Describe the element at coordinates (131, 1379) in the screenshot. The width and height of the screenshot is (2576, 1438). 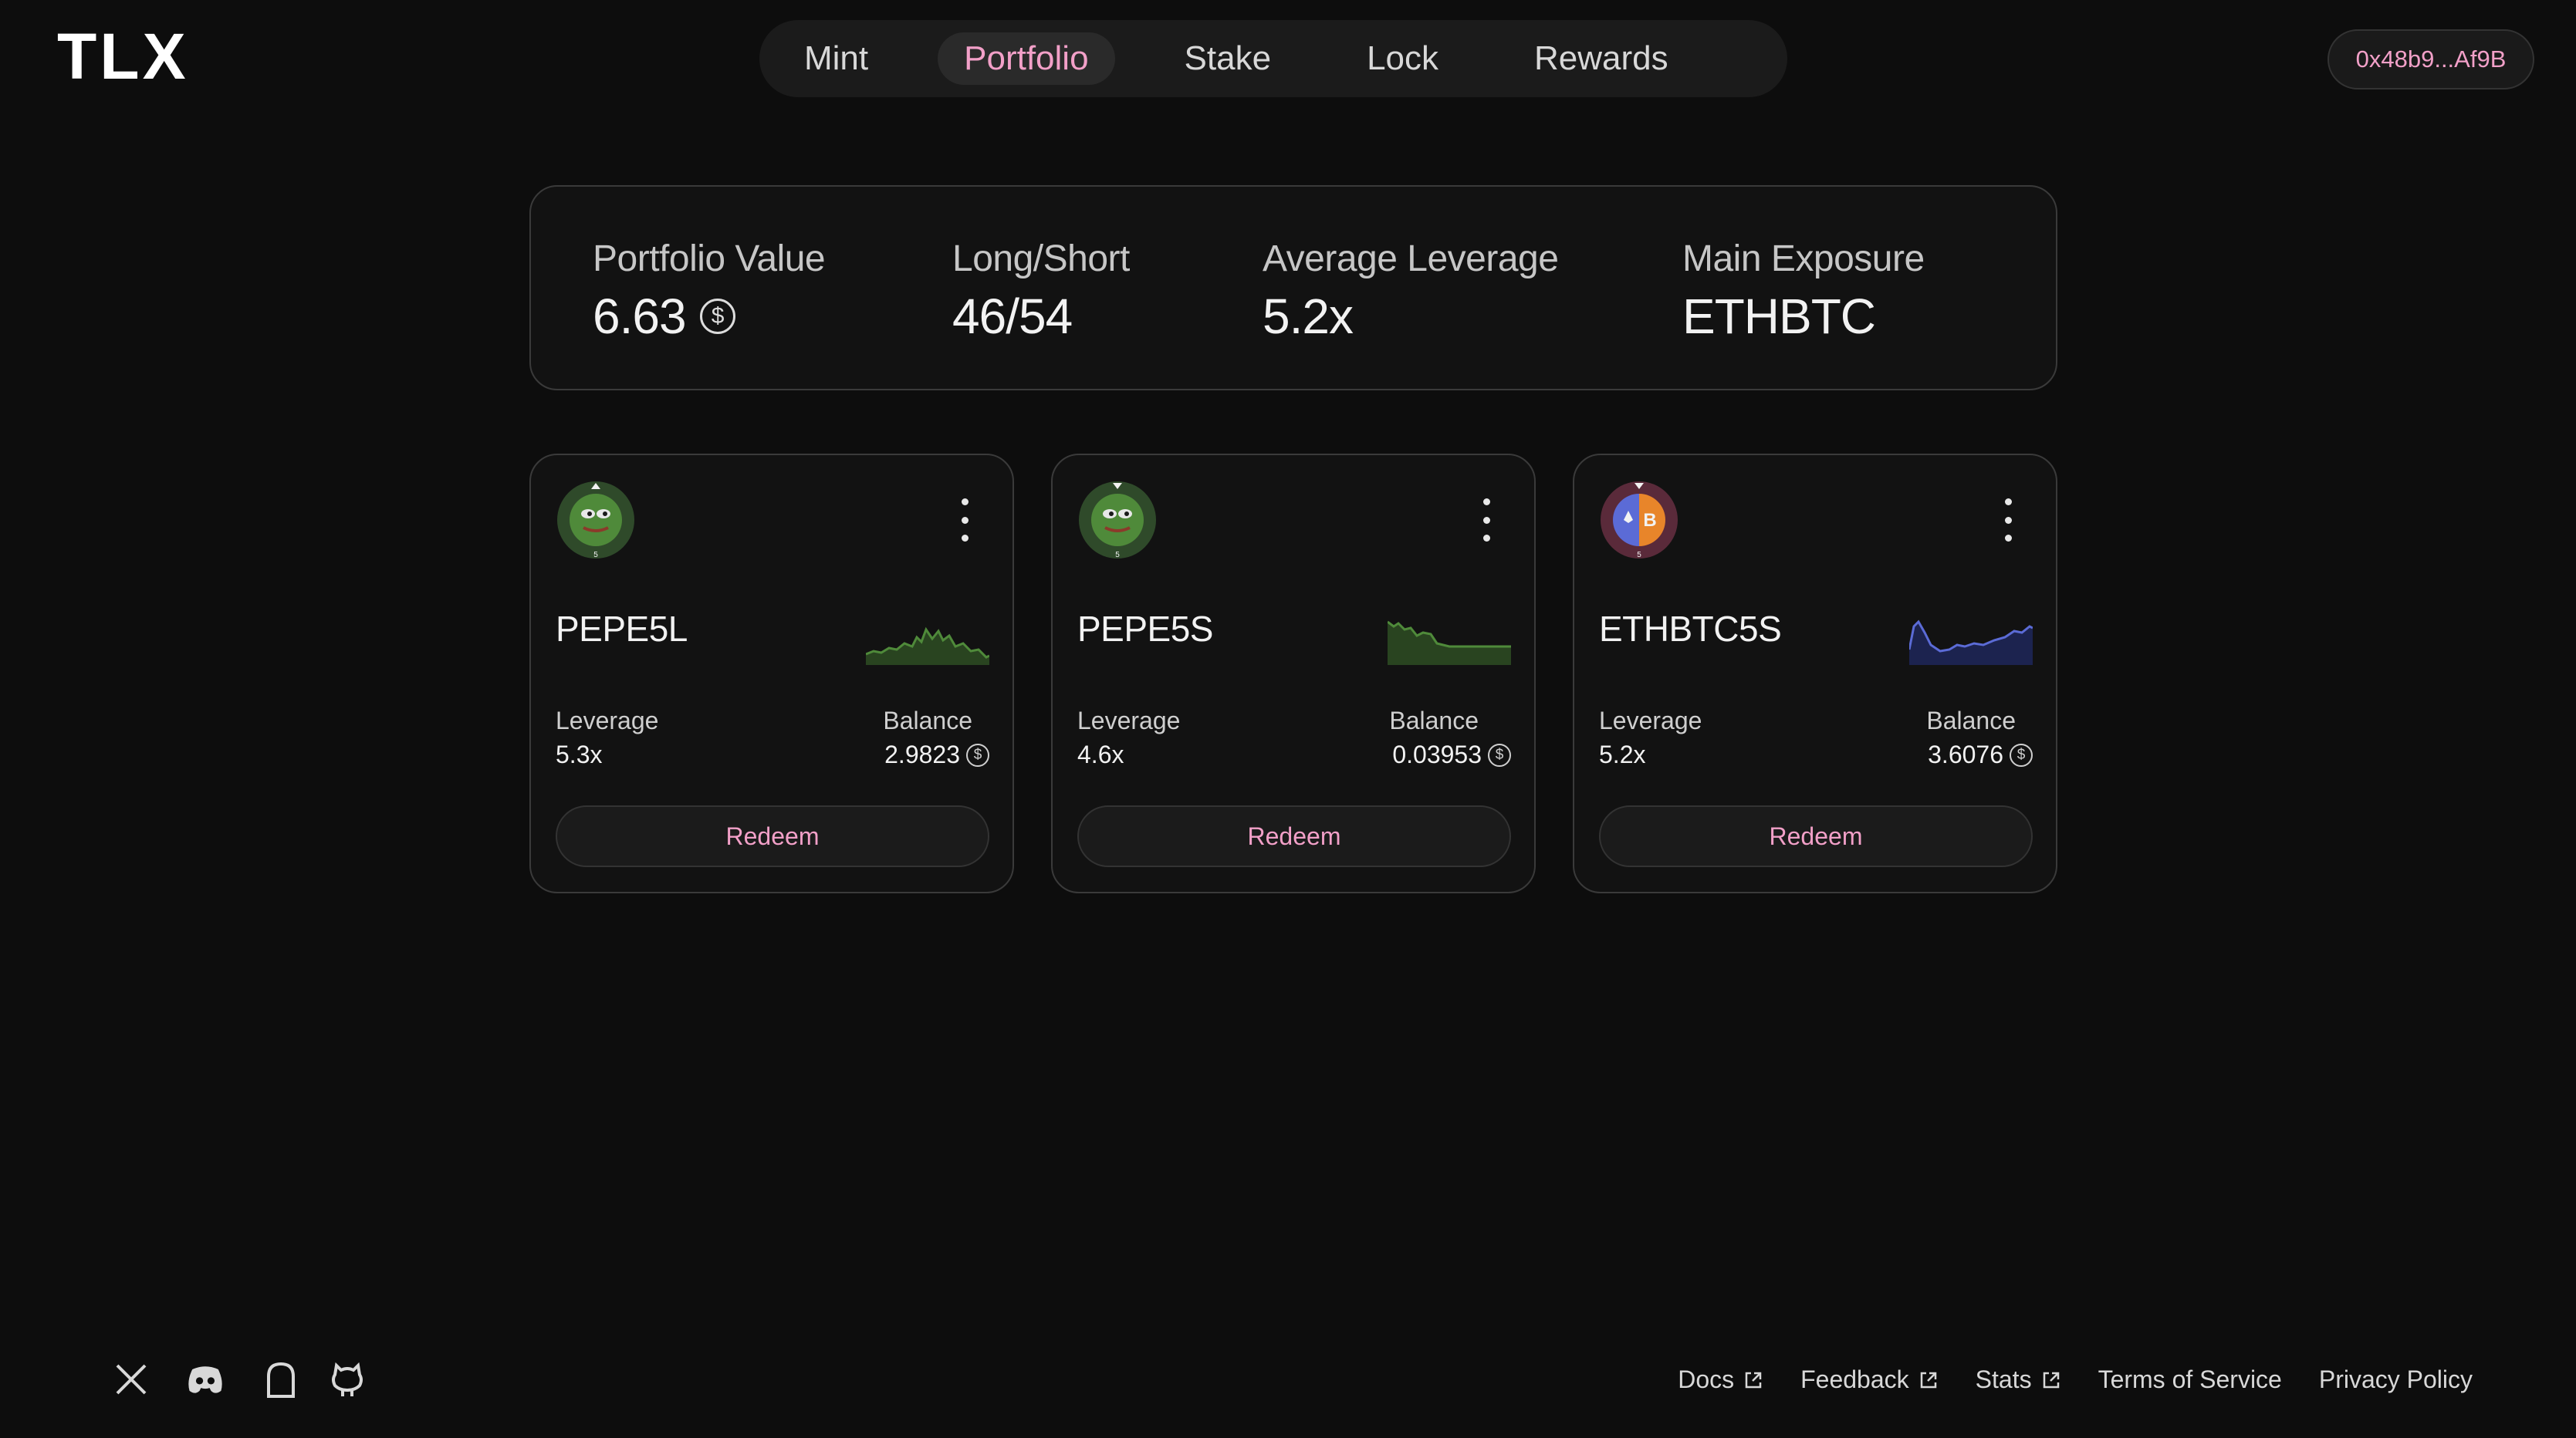
I see `x-icon` at that location.